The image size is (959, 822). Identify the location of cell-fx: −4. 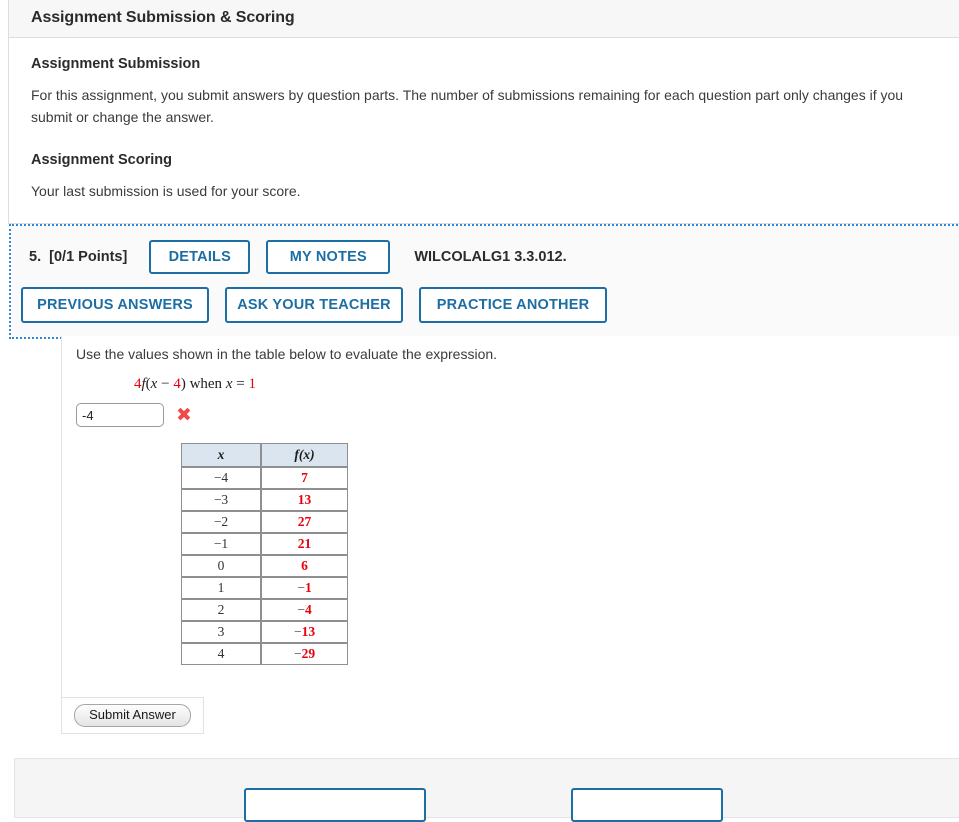
(304, 610).